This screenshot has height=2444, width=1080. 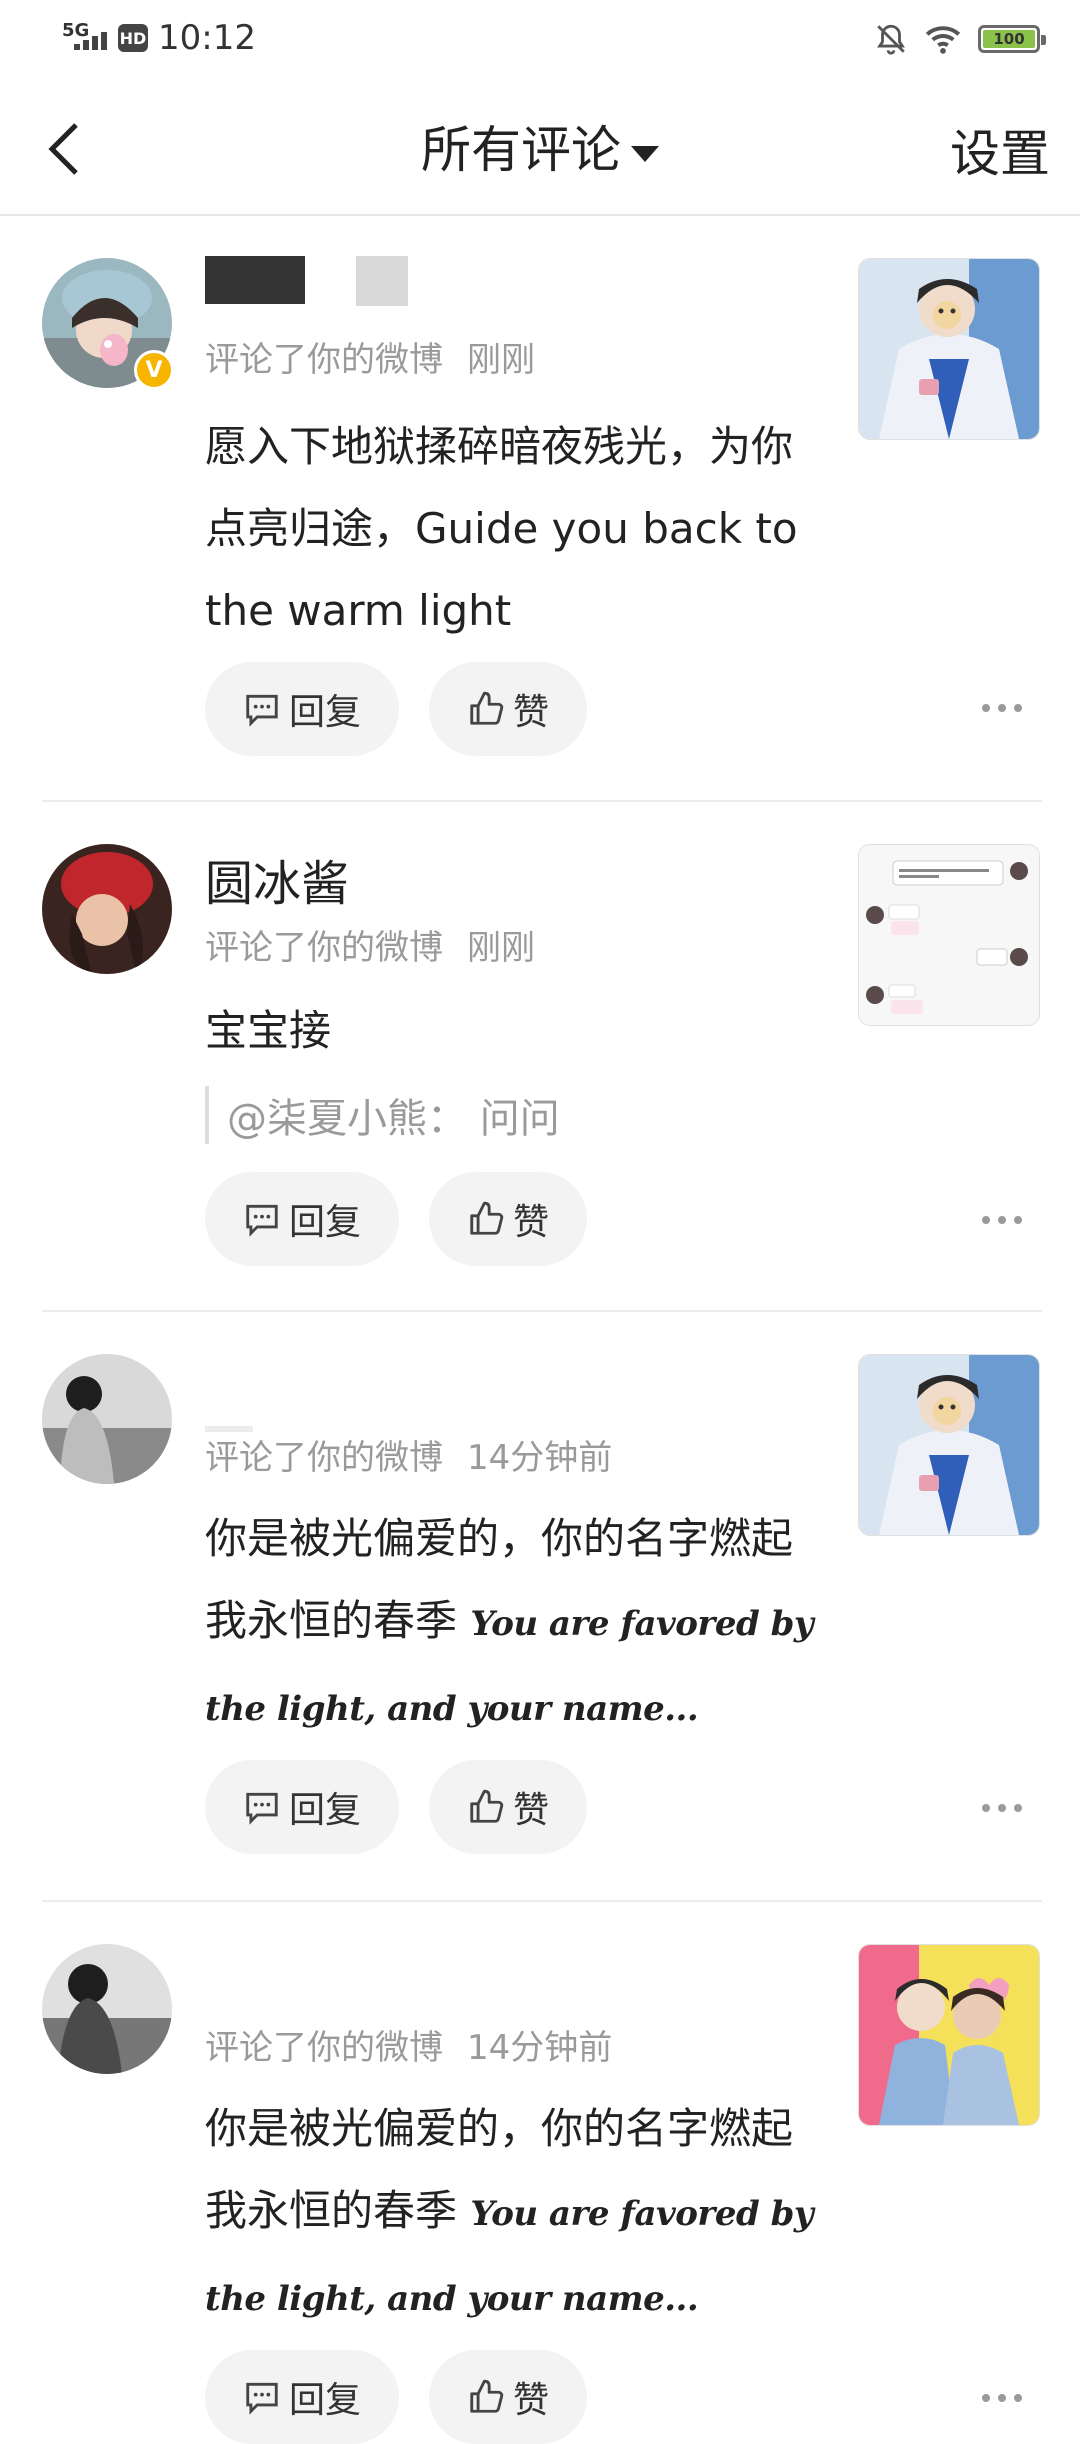 I want to click on comment-filter-dropdown: 所有评论, so click(x=540, y=146).